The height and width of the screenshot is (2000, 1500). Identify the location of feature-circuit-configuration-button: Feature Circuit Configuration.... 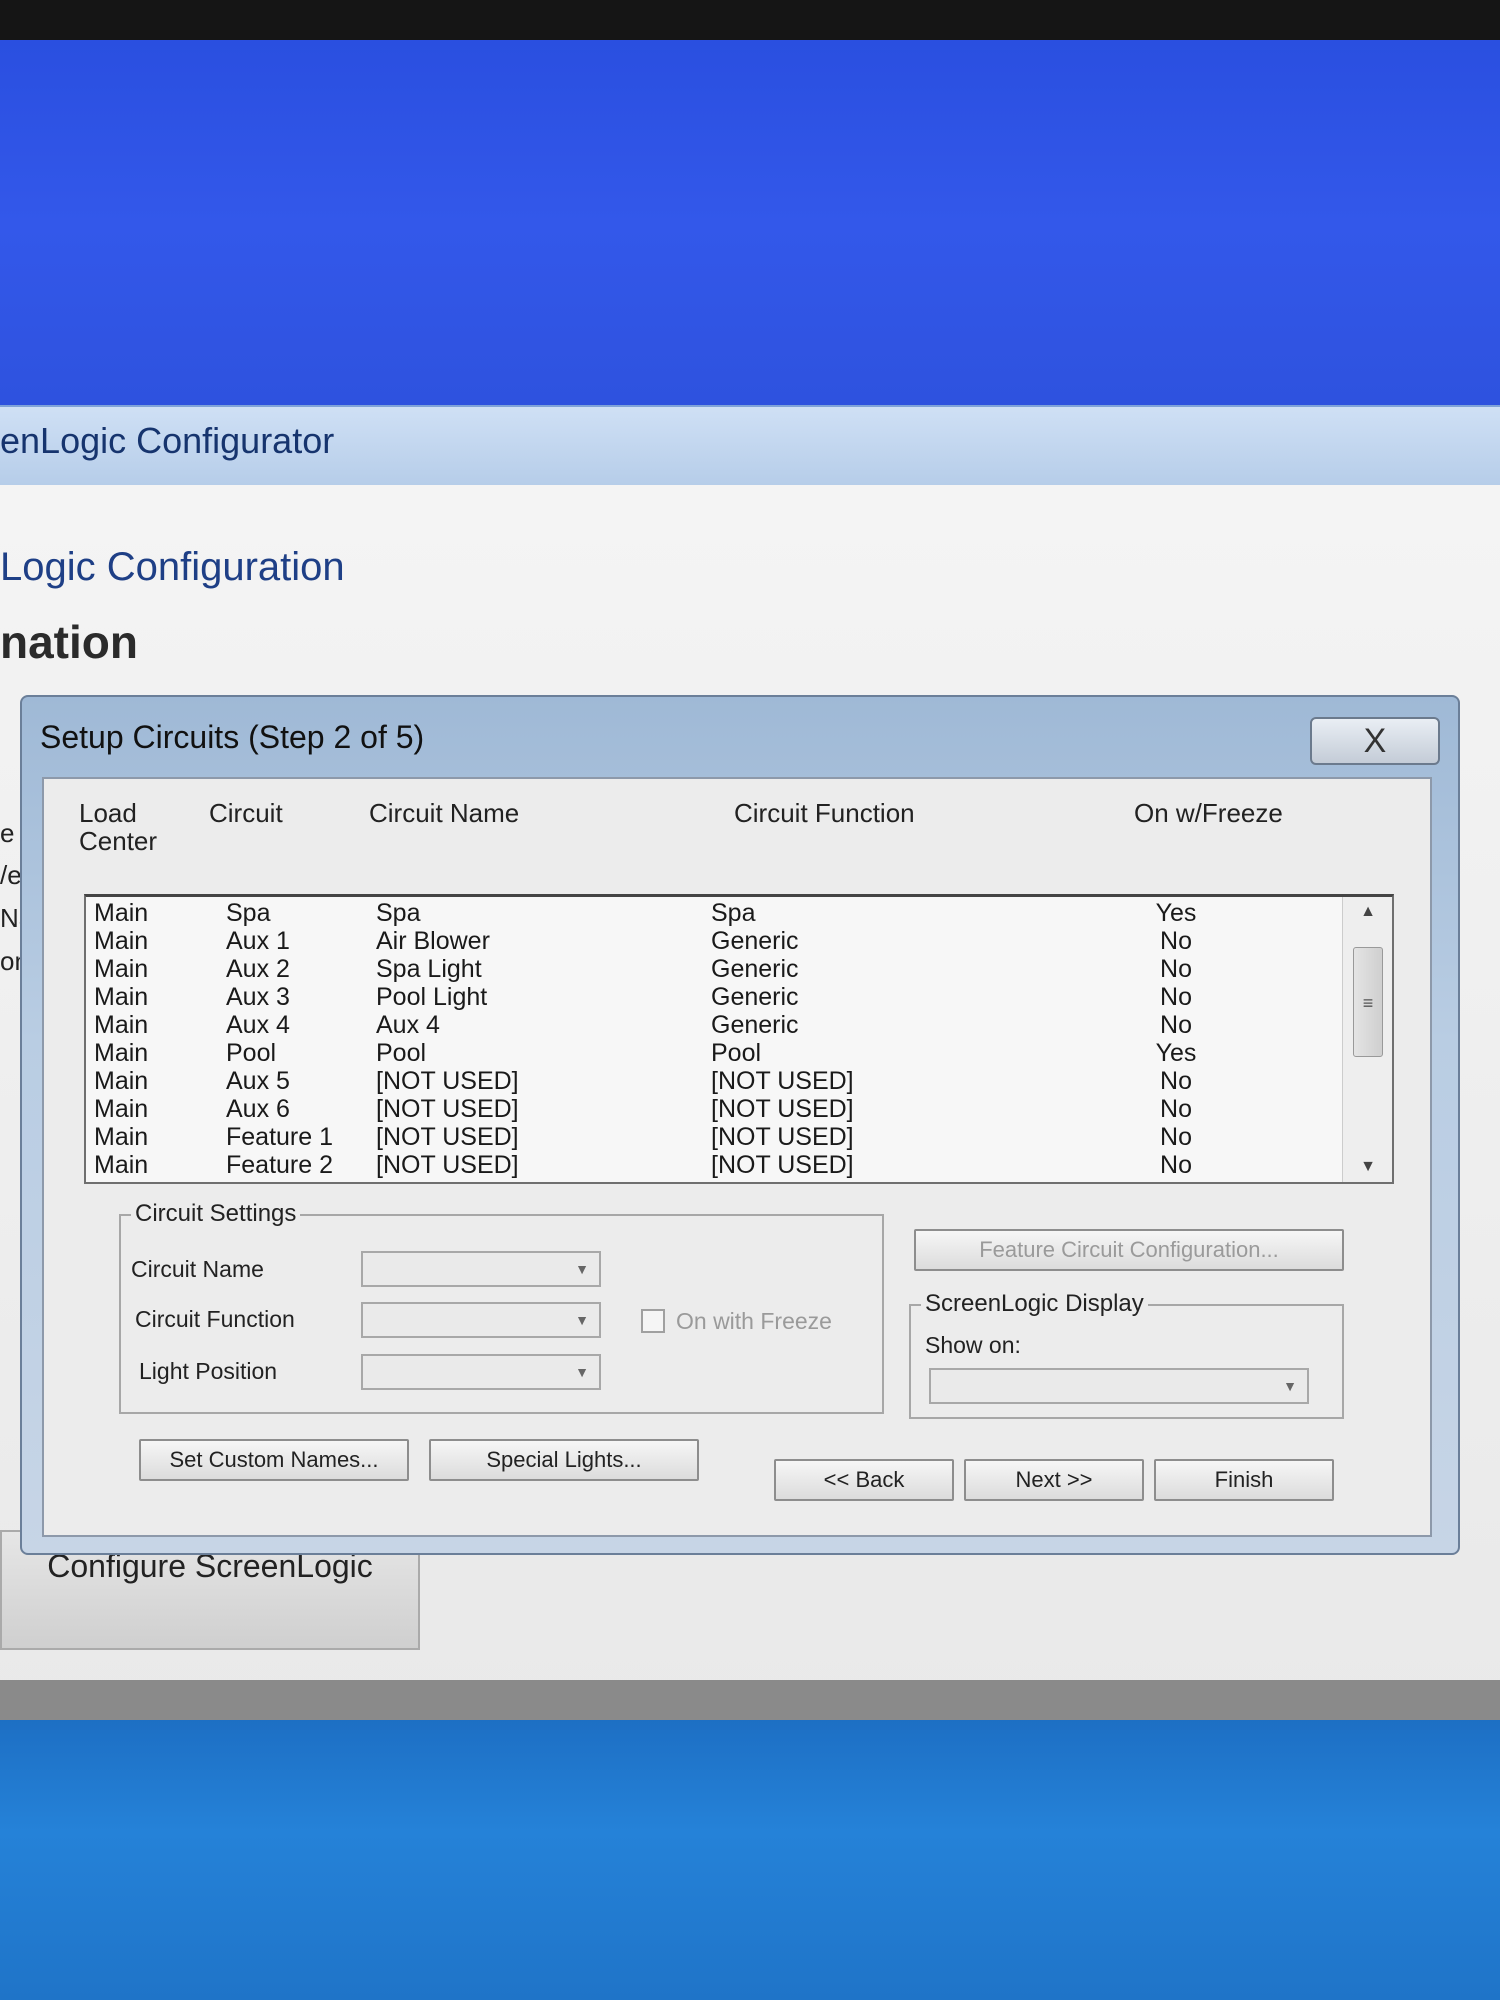
(1129, 1250).